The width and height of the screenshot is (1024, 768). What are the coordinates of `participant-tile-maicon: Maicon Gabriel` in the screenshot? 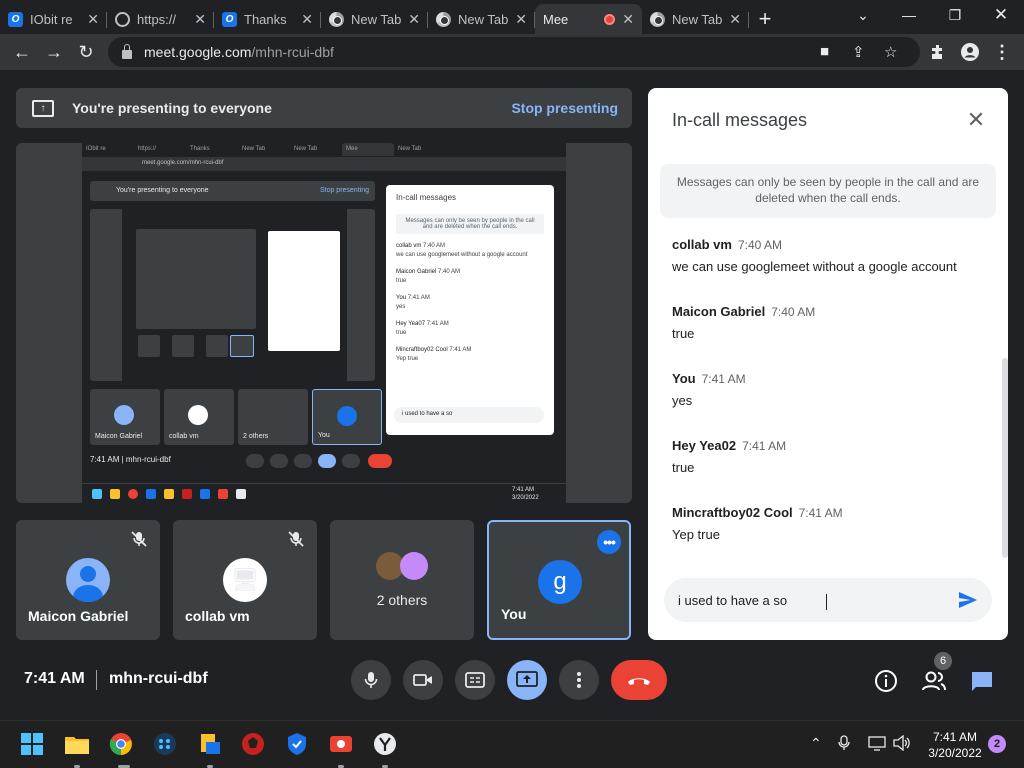 It's located at (88, 580).